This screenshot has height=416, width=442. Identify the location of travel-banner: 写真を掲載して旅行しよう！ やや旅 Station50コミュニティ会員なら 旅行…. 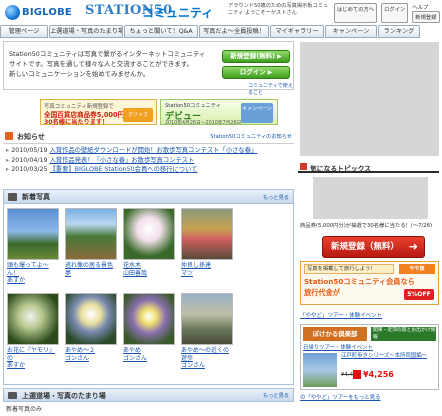
(369, 283).